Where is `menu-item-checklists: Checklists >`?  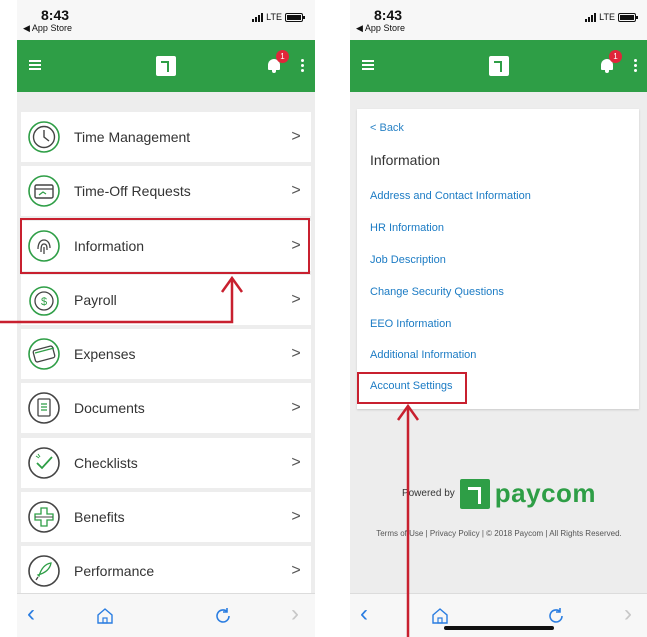
menu-item-checklists: Checklists > is located at coordinates (166, 462).